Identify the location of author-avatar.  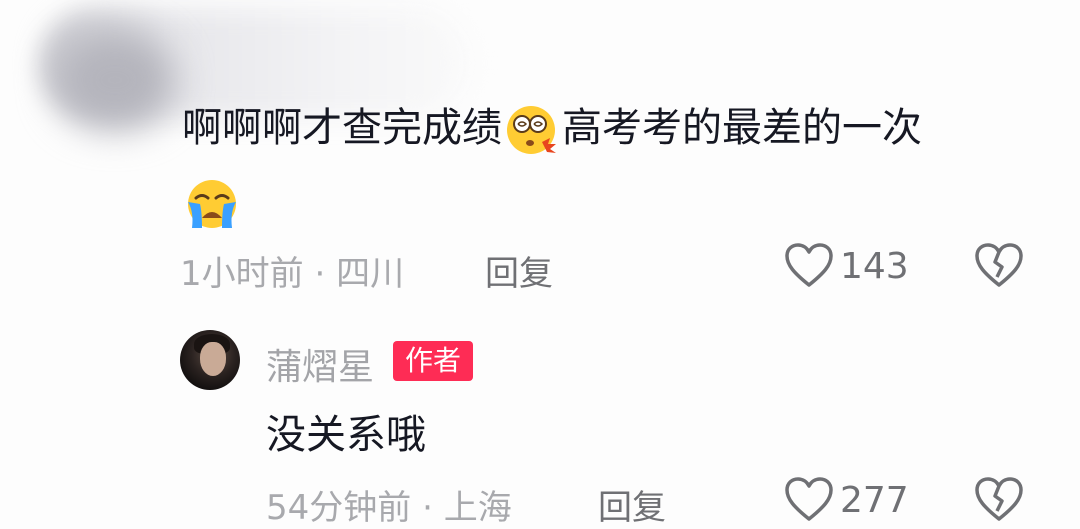
(210, 360).